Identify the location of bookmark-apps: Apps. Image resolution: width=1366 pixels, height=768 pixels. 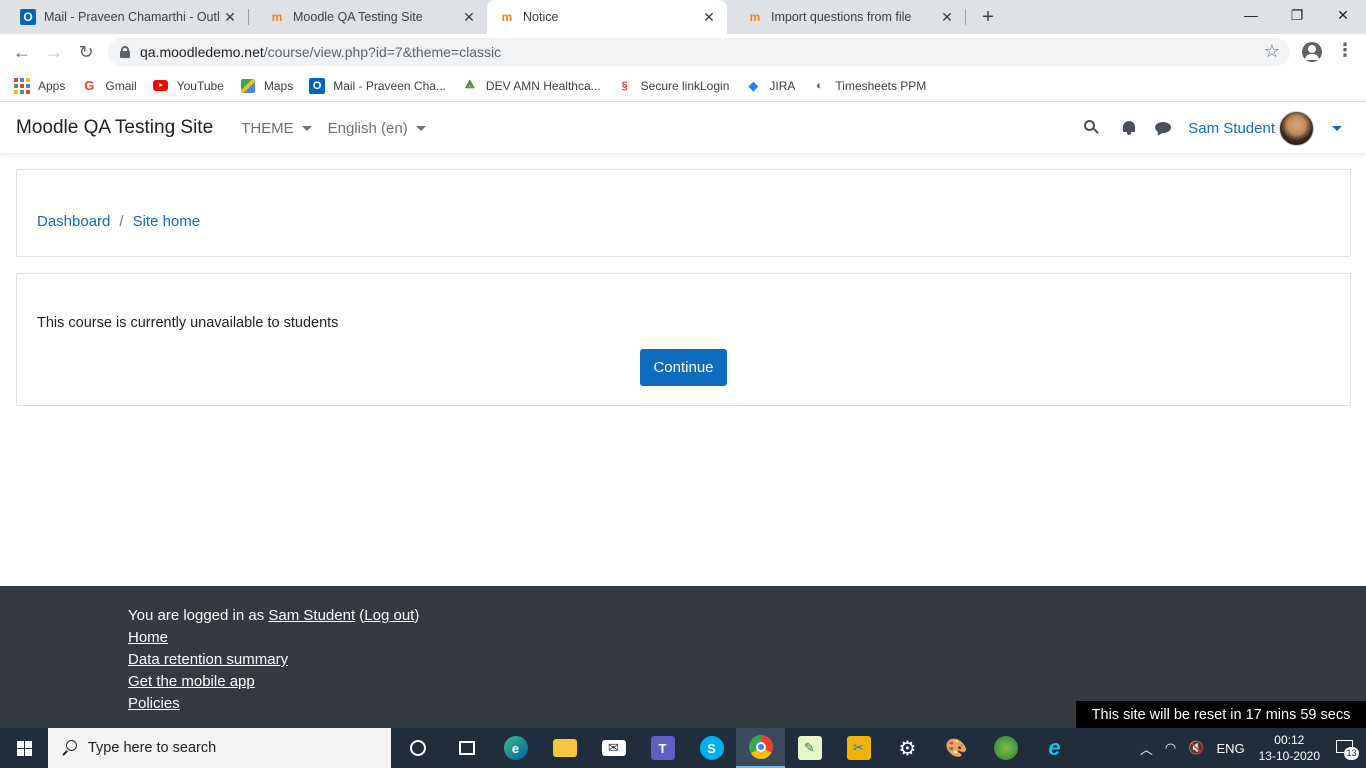
(40, 85).